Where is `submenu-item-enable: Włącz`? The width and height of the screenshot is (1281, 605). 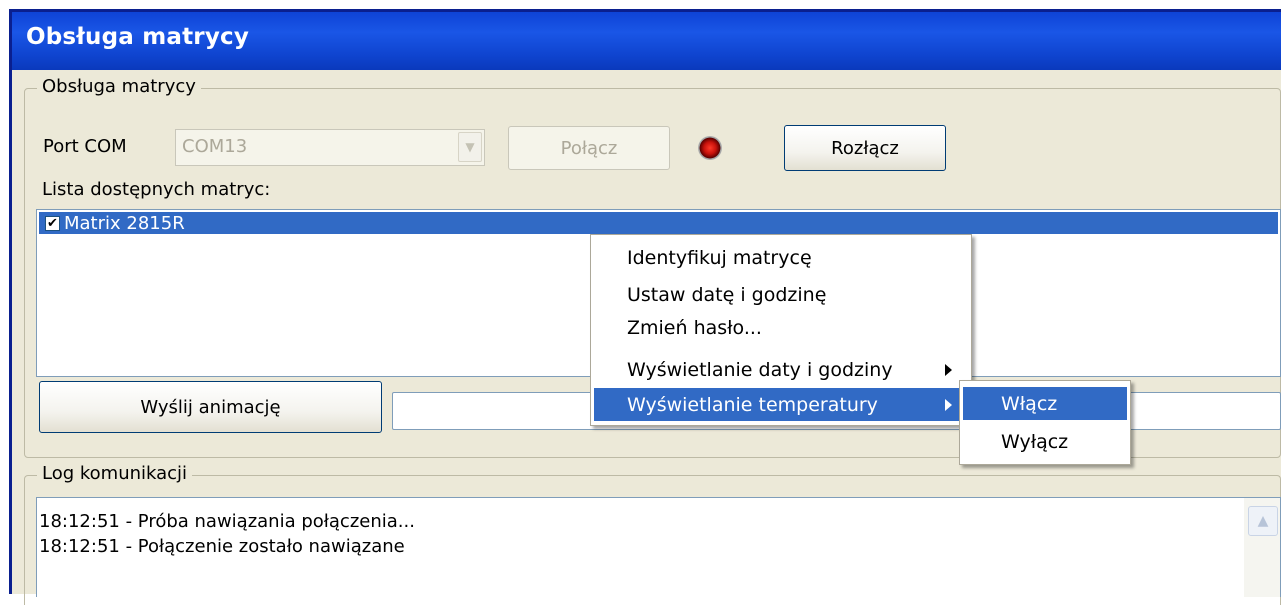
submenu-item-enable: Włącz is located at coordinates (1045, 403).